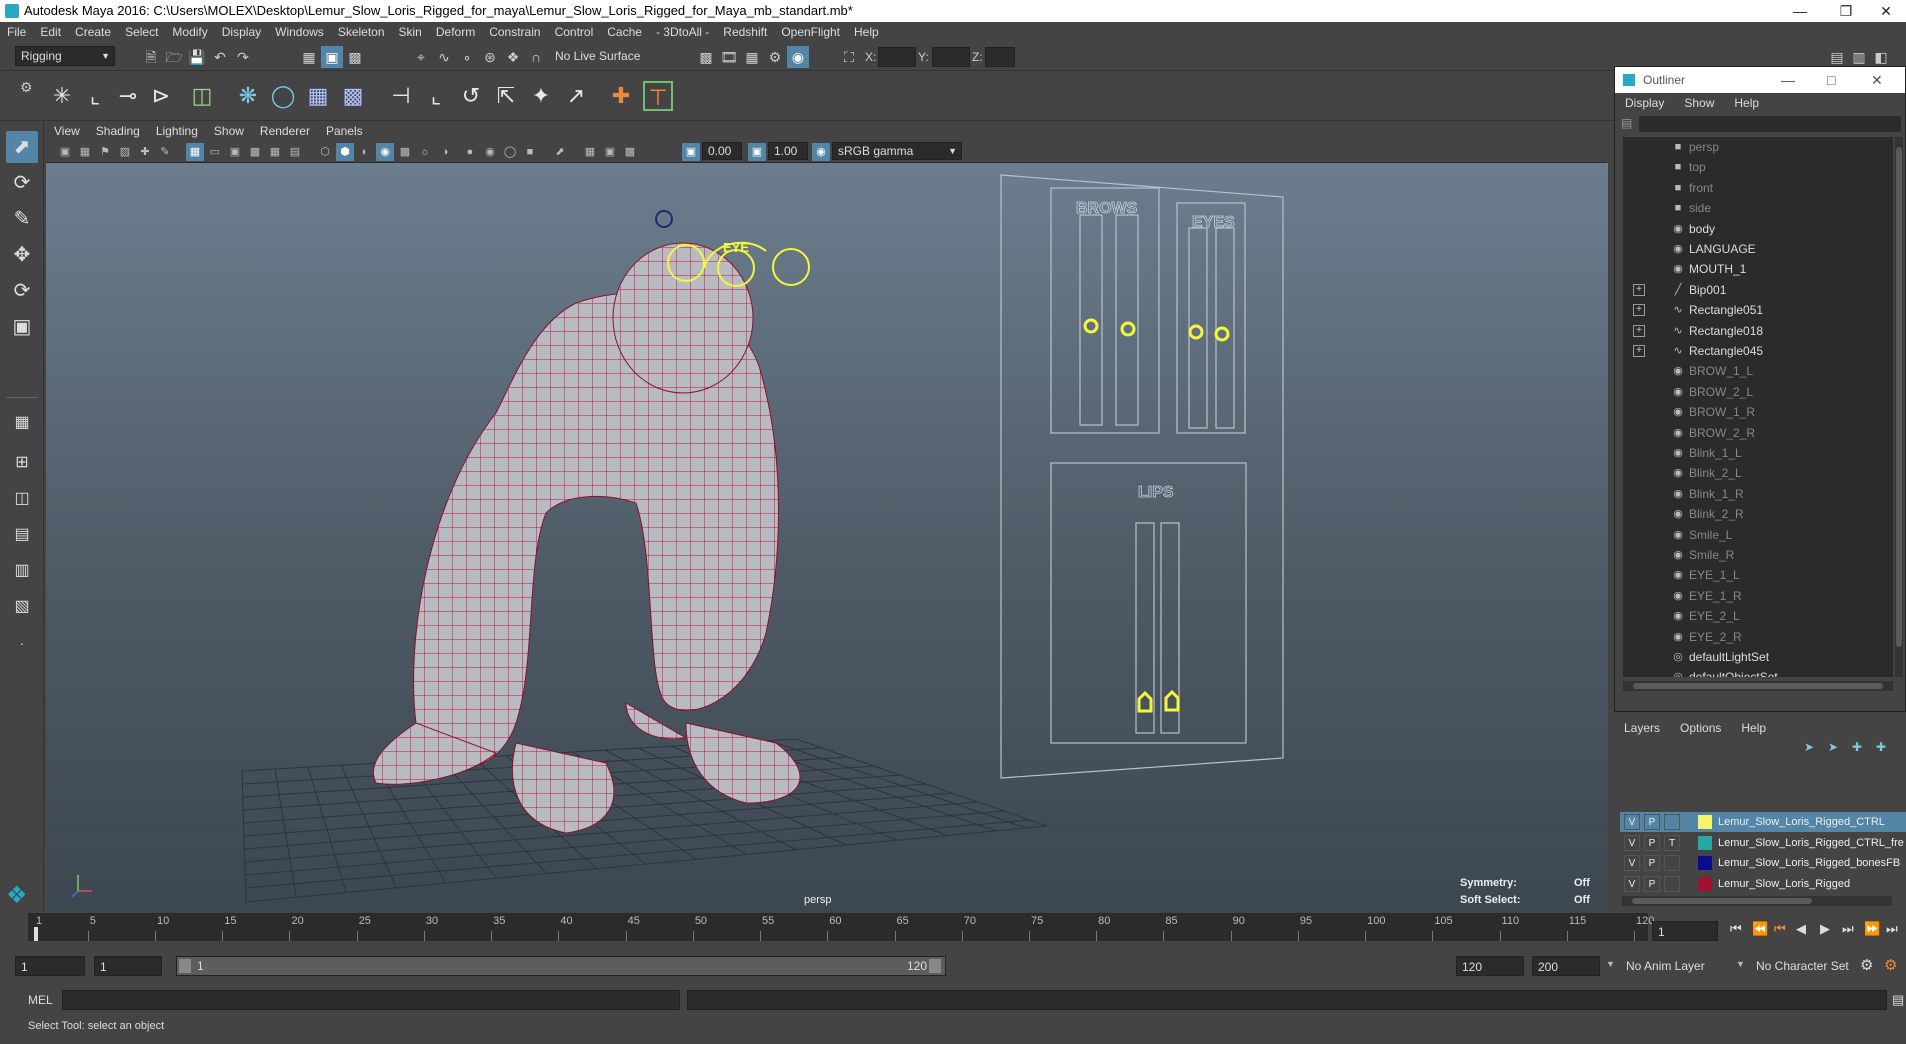 The width and height of the screenshot is (1906, 1044). I want to click on textured-icon: ▩, so click(405, 152).